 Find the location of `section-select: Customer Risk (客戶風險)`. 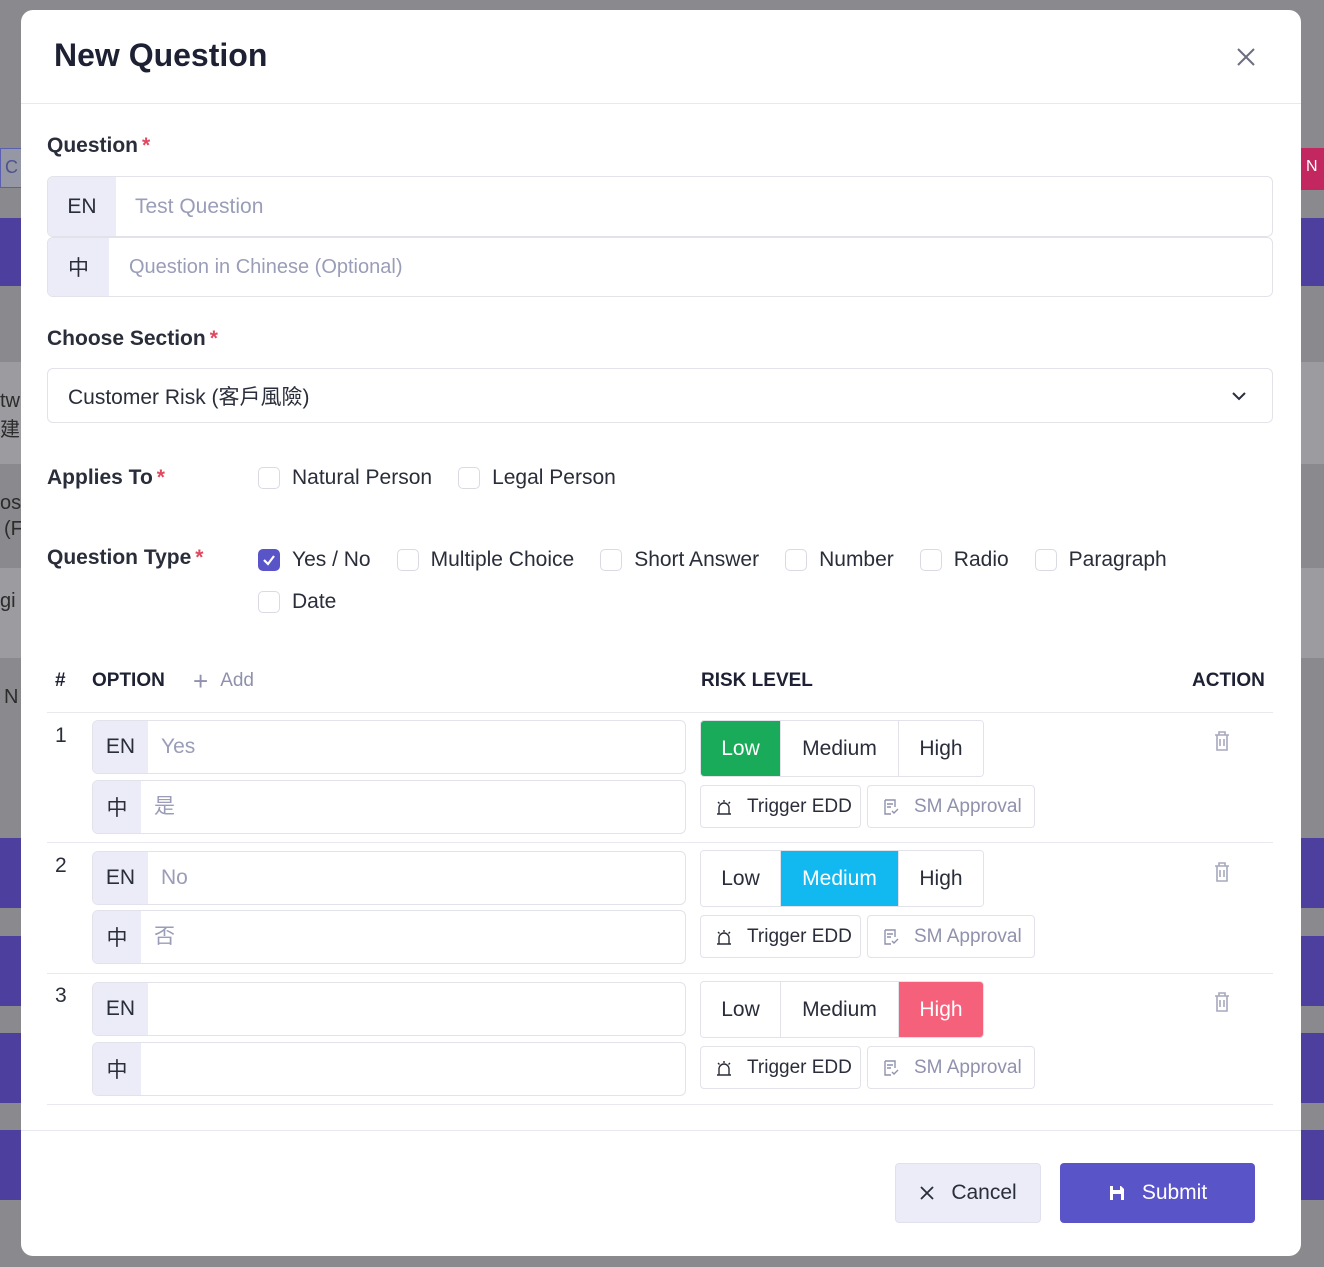

section-select: Customer Risk (客戶風險) is located at coordinates (660, 395).